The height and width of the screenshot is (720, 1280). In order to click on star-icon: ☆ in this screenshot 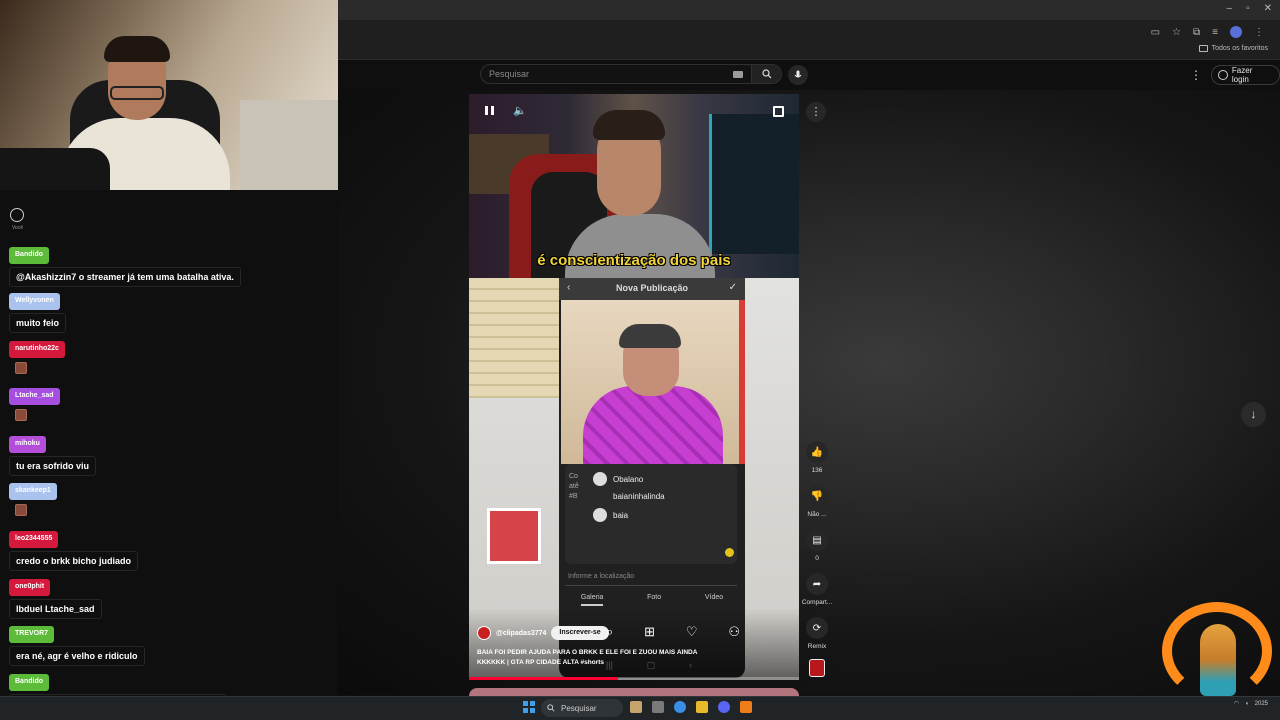, I will do `click(1176, 32)`.